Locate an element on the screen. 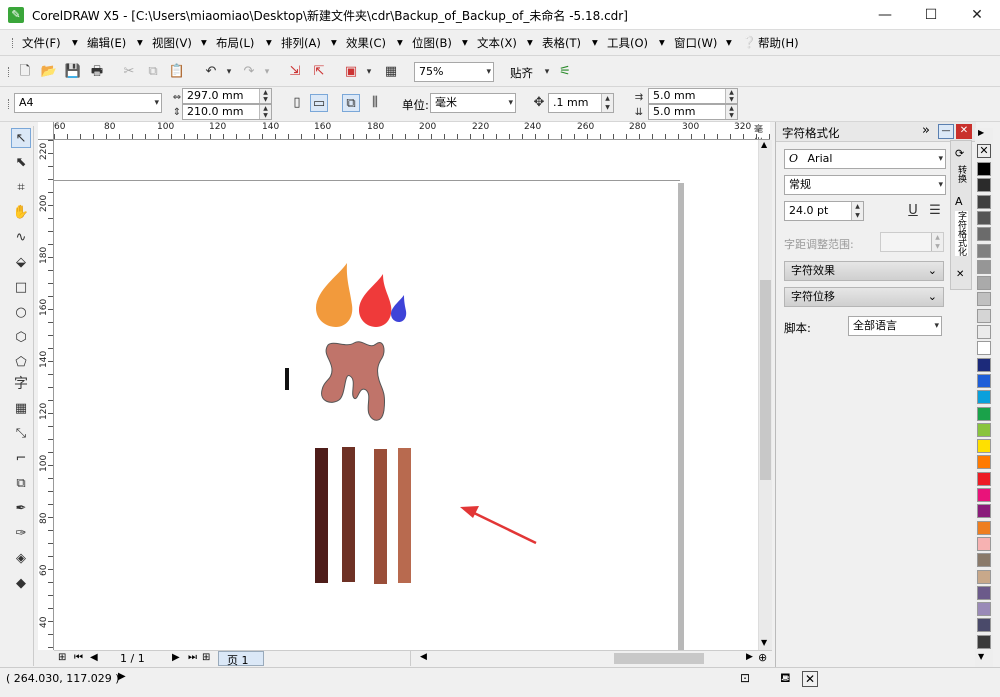 Image resolution: width=1000 pixels, height=697 pixels. text-settings-icon: ☰ is located at coordinates (935, 211).